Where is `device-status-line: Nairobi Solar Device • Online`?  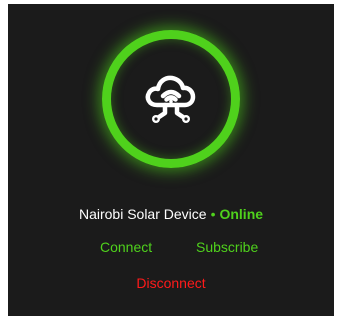 device-status-line: Nairobi Solar Device • Online is located at coordinates (171, 214).